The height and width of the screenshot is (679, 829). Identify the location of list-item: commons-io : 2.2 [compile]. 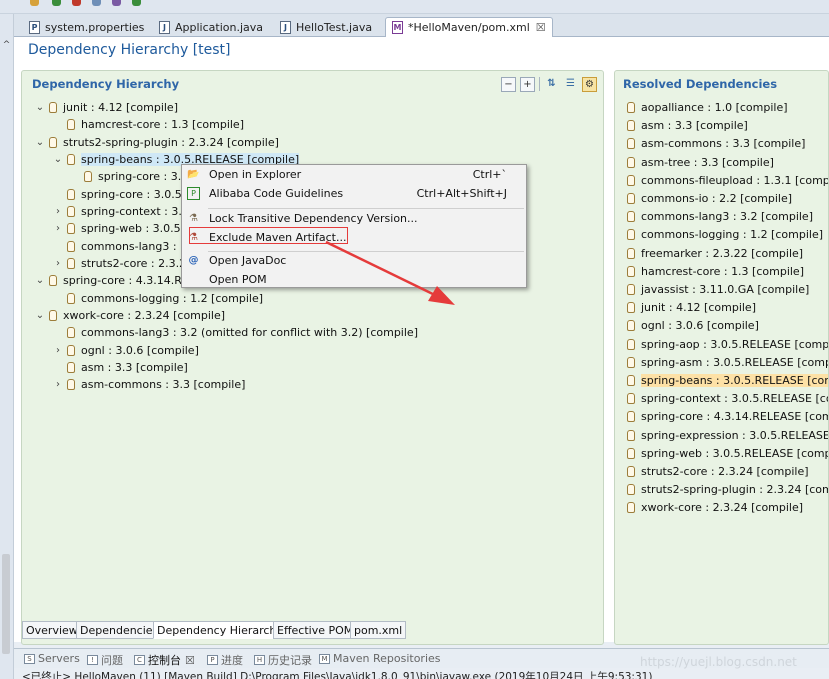
(709, 198).